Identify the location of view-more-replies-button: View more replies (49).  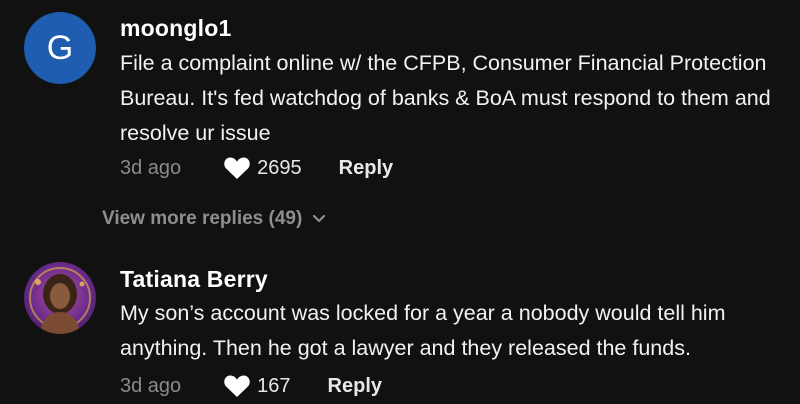
(214, 219).